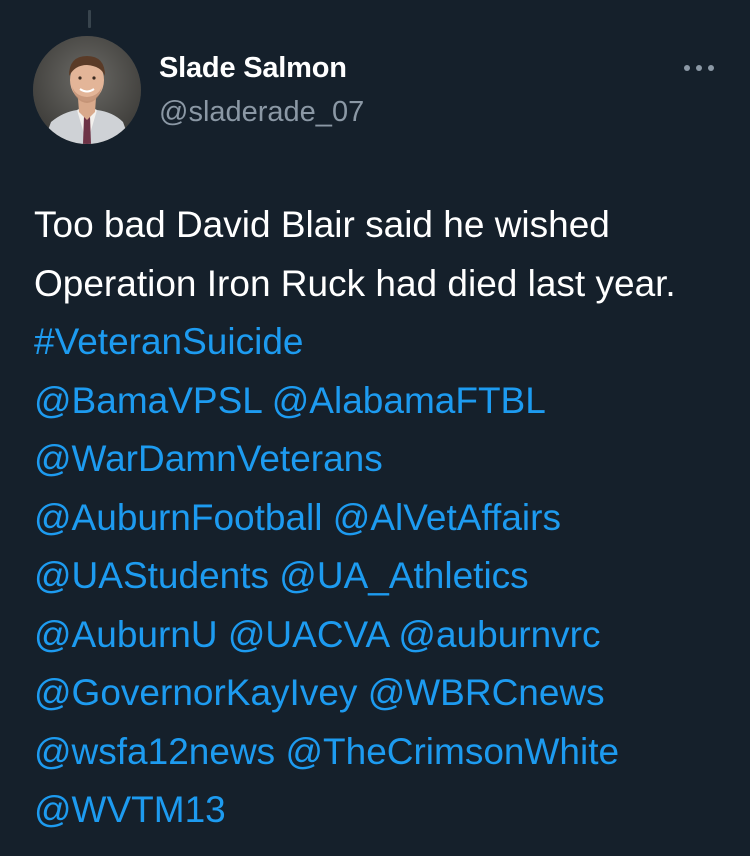 This screenshot has width=750, height=856. I want to click on mention-link: @BamaVPSL, so click(147, 400).